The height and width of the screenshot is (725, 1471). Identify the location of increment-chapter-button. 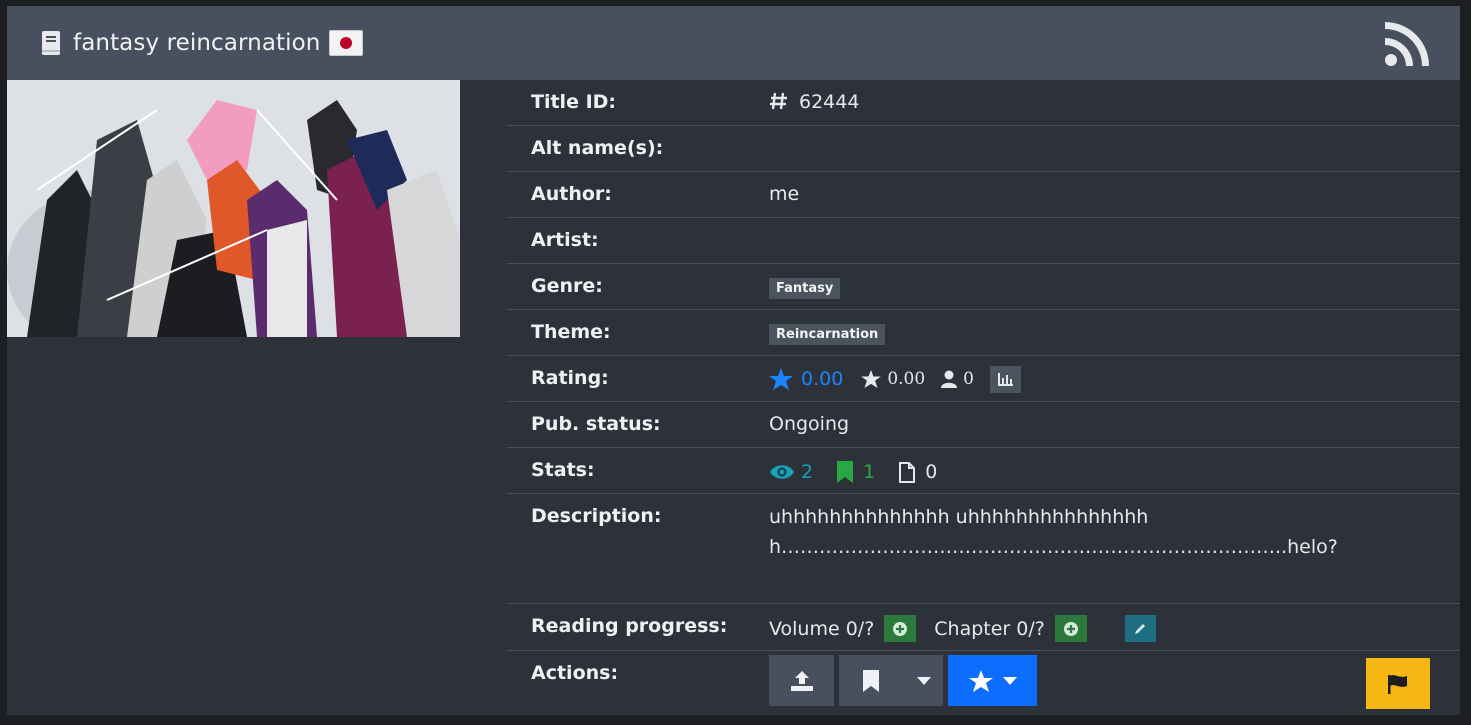
(1070, 628).